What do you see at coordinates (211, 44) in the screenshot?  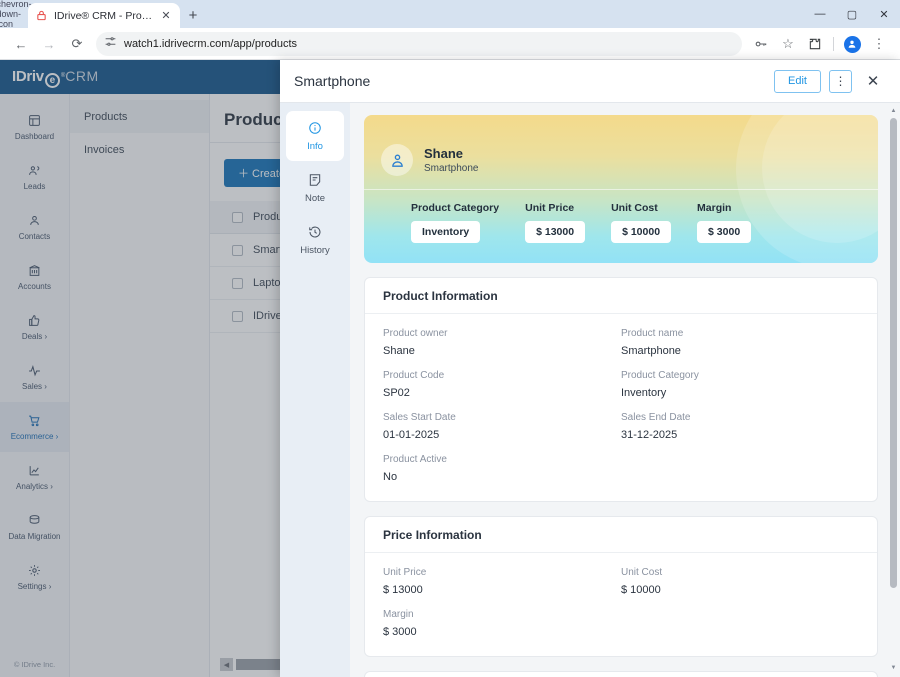 I see `url-text: watch1.idrivecrm.com/app/products` at bounding box center [211, 44].